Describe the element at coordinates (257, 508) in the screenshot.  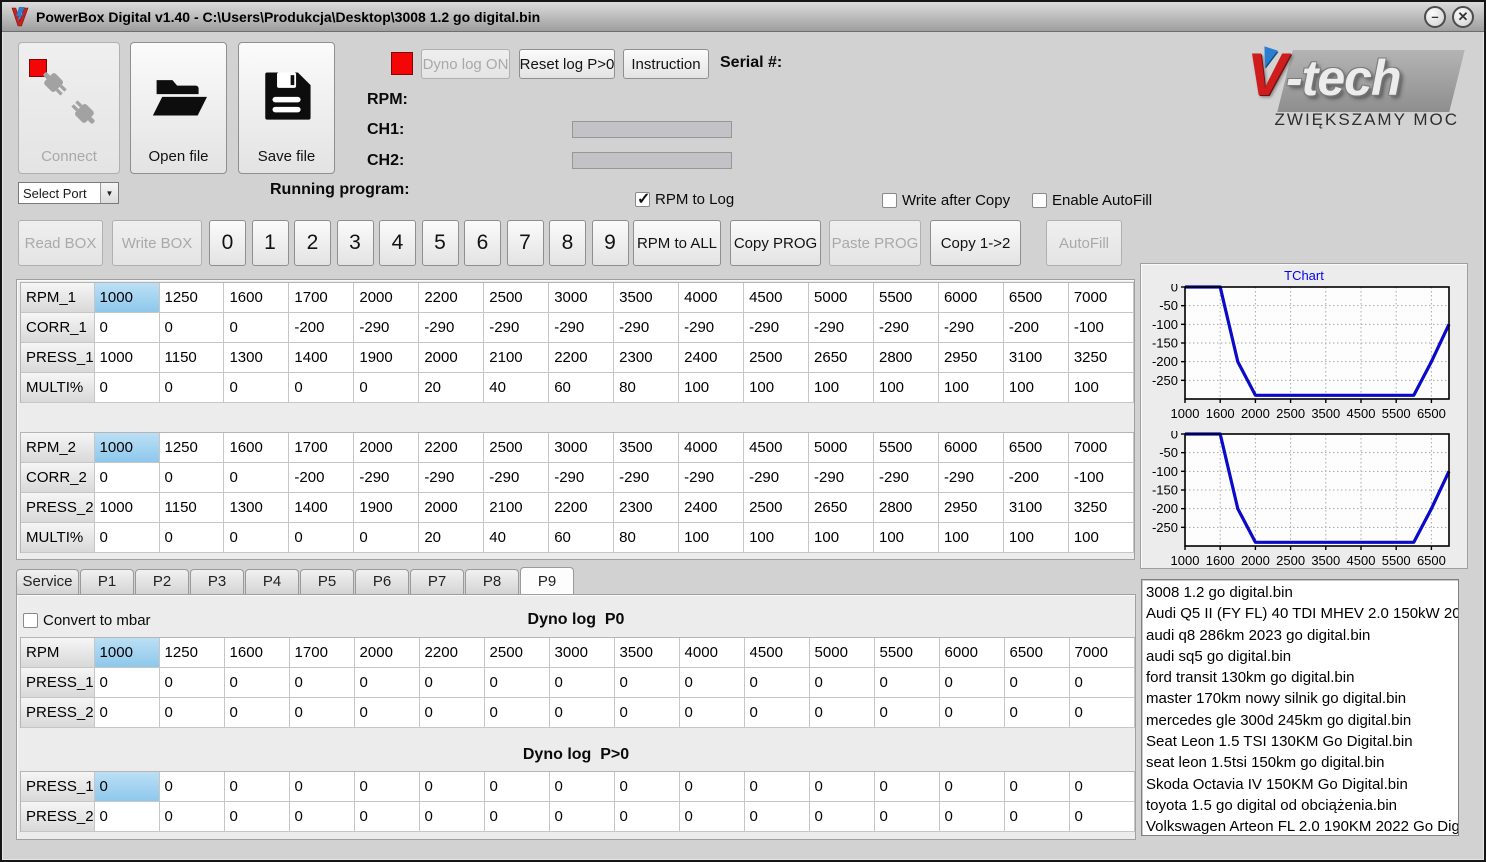
I see `cell-press_2-2: 1300` at that location.